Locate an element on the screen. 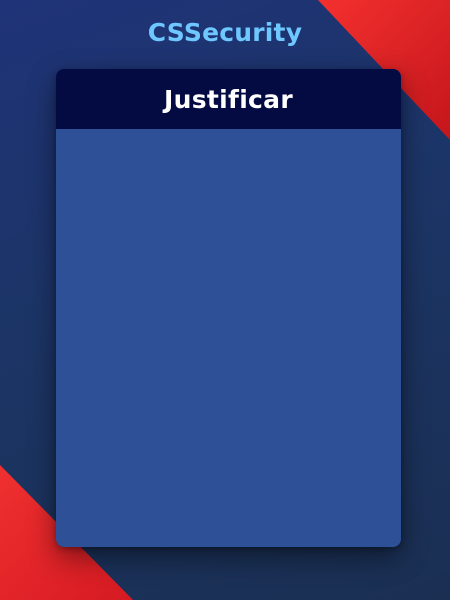 This screenshot has width=450, height=600. card-header: Justificar is located at coordinates (228, 99).